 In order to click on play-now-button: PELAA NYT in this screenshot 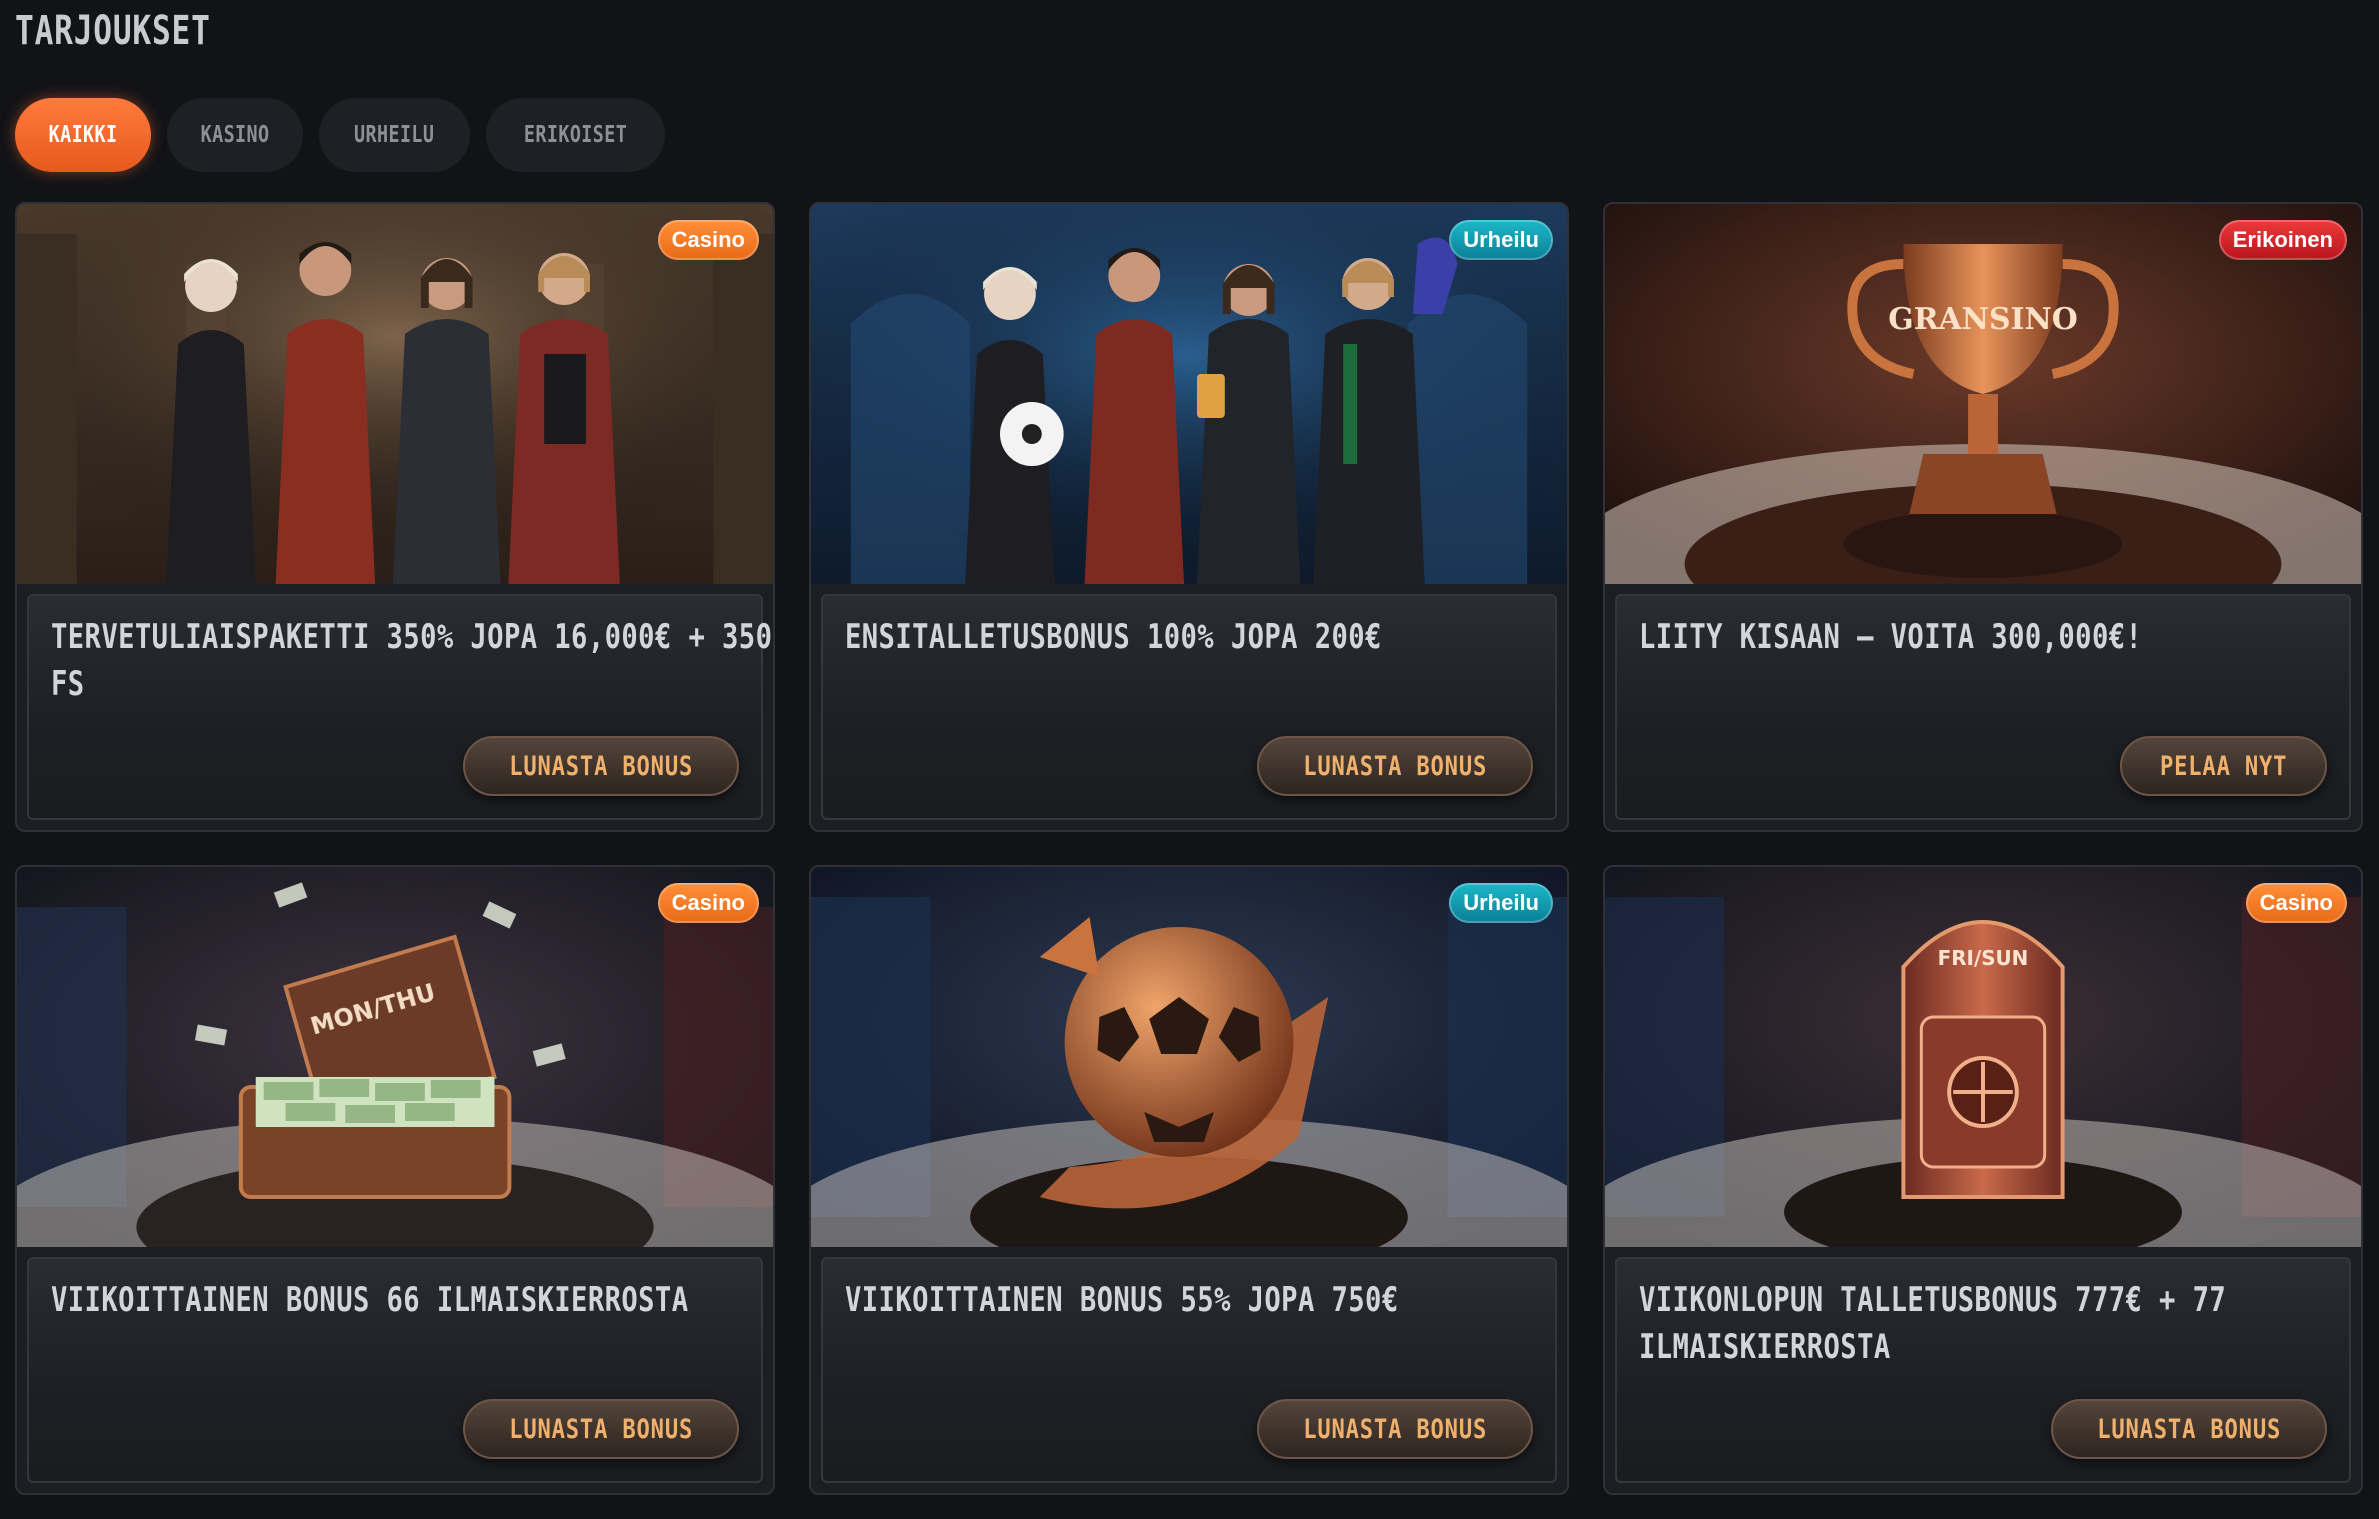, I will do `click(2223, 766)`.